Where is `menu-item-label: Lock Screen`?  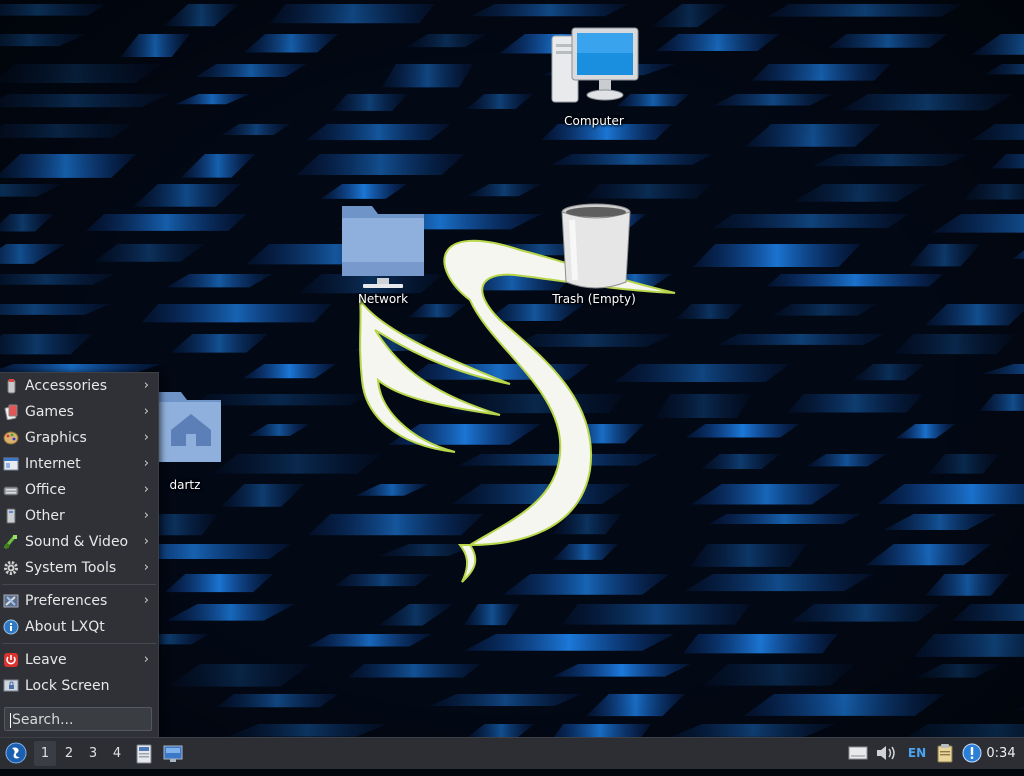
menu-item-label: Lock Screen is located at coordinates (67, 686).